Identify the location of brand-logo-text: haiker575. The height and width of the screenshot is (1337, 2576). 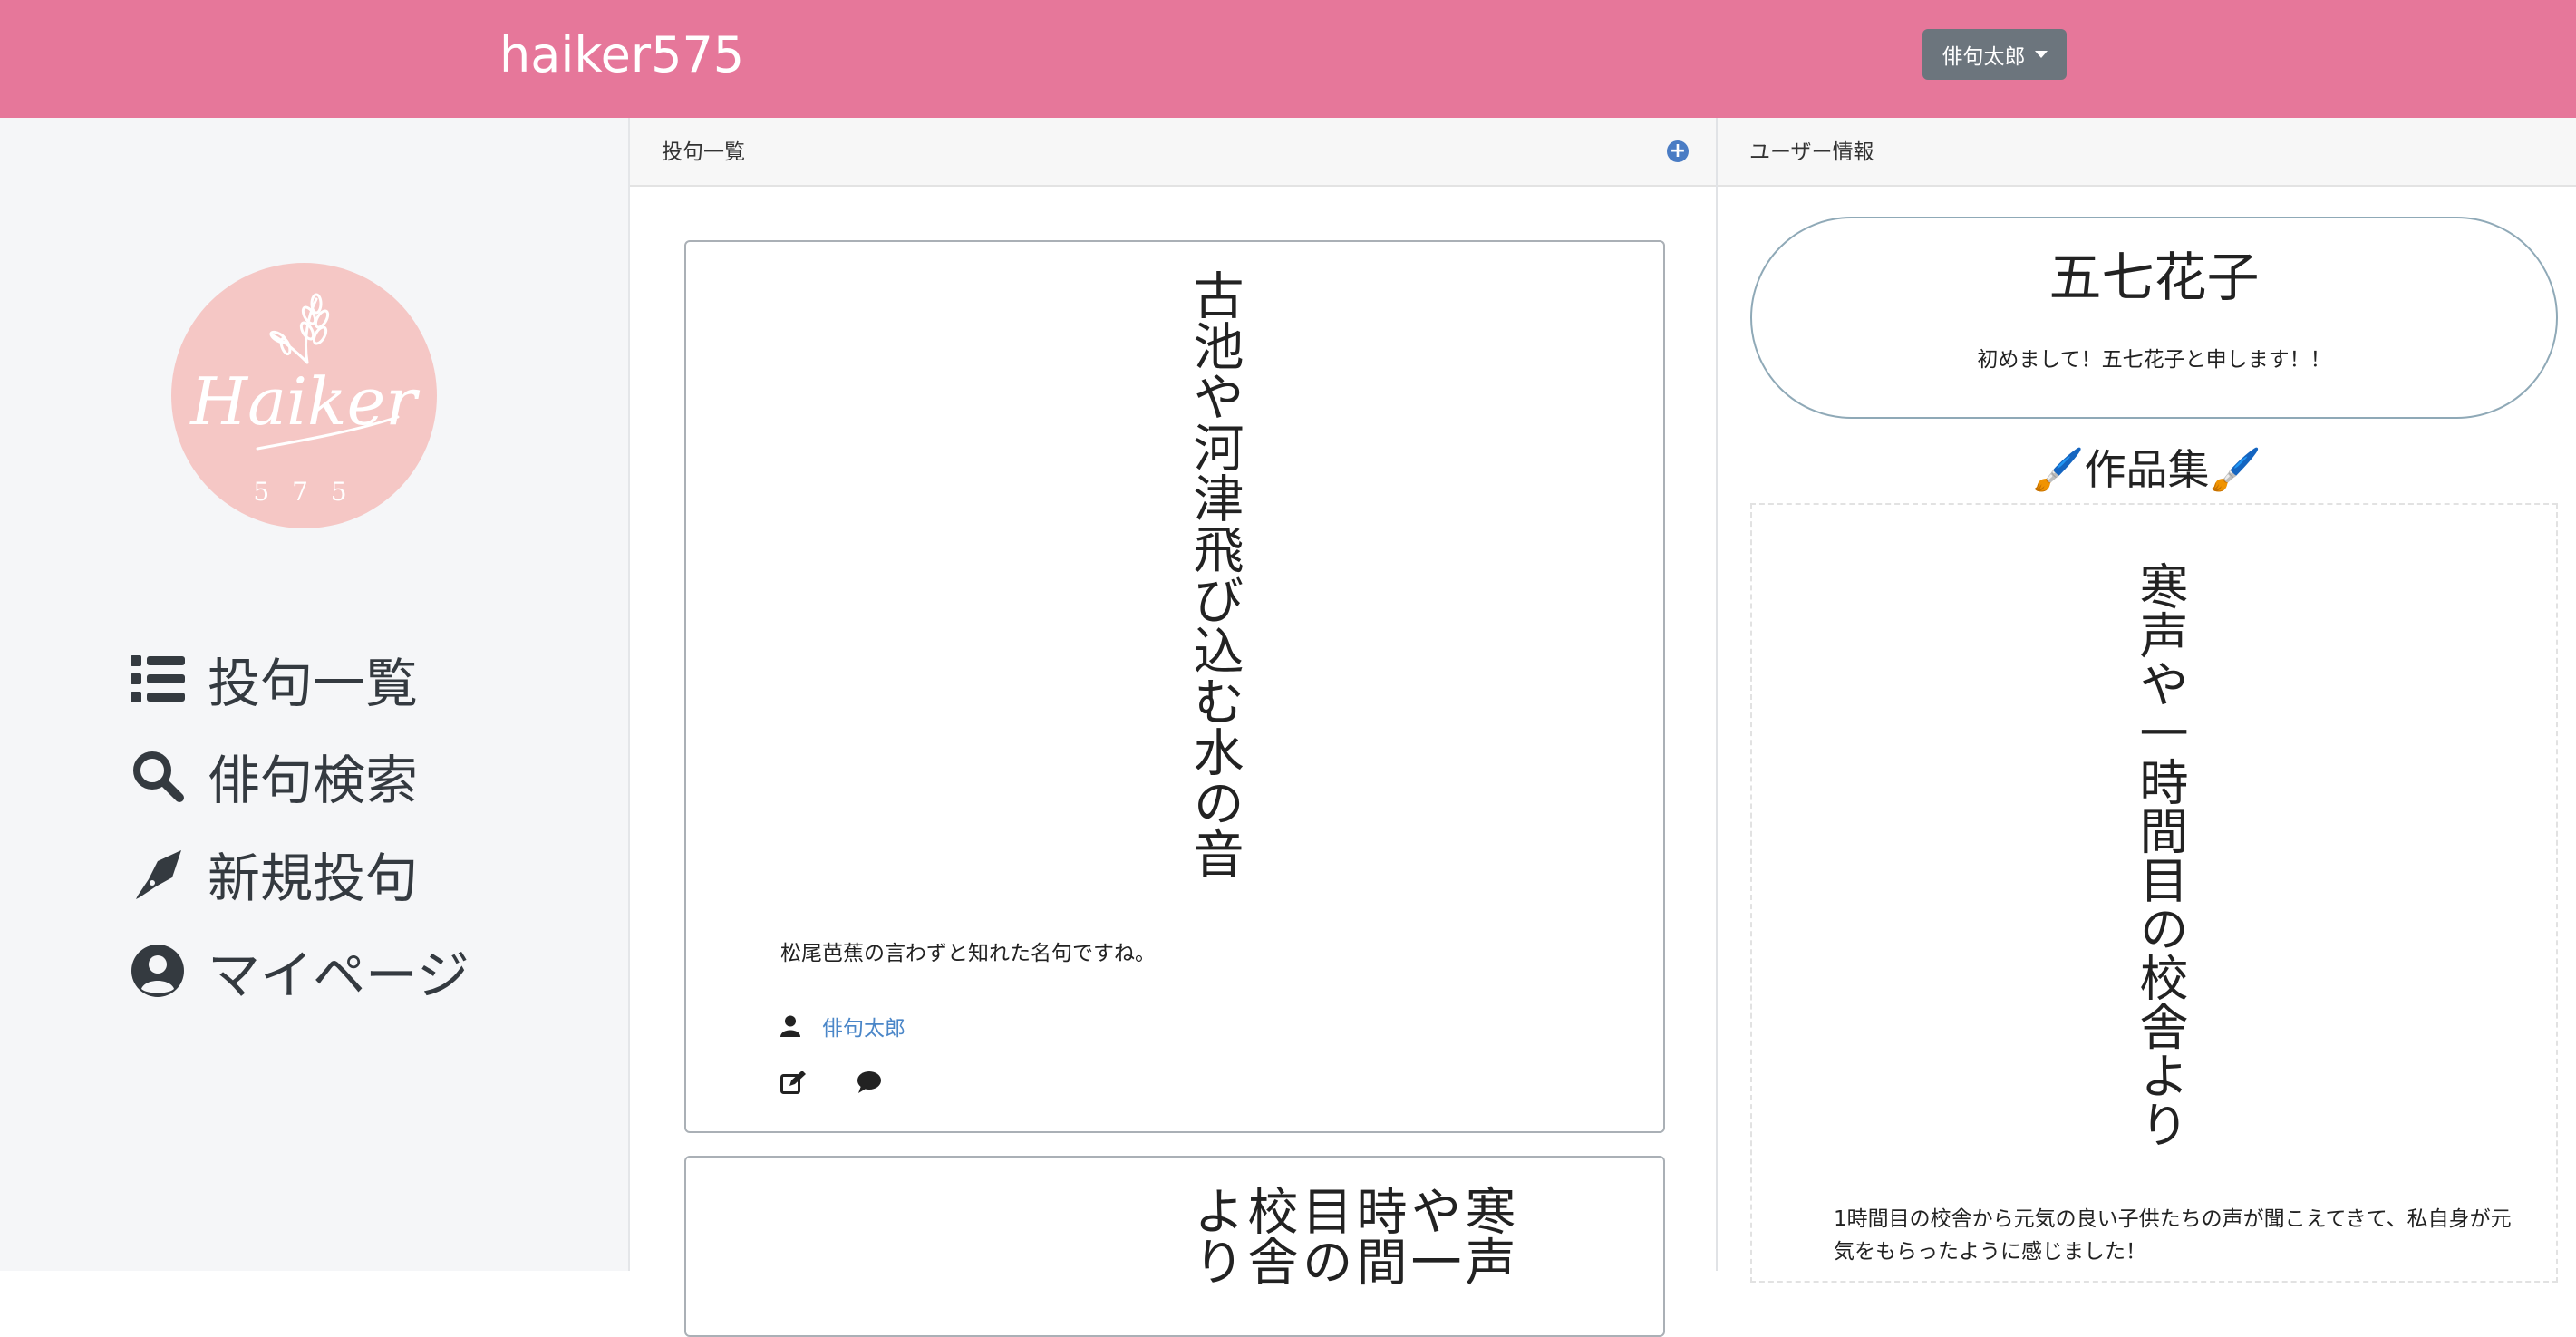
(621, 55).